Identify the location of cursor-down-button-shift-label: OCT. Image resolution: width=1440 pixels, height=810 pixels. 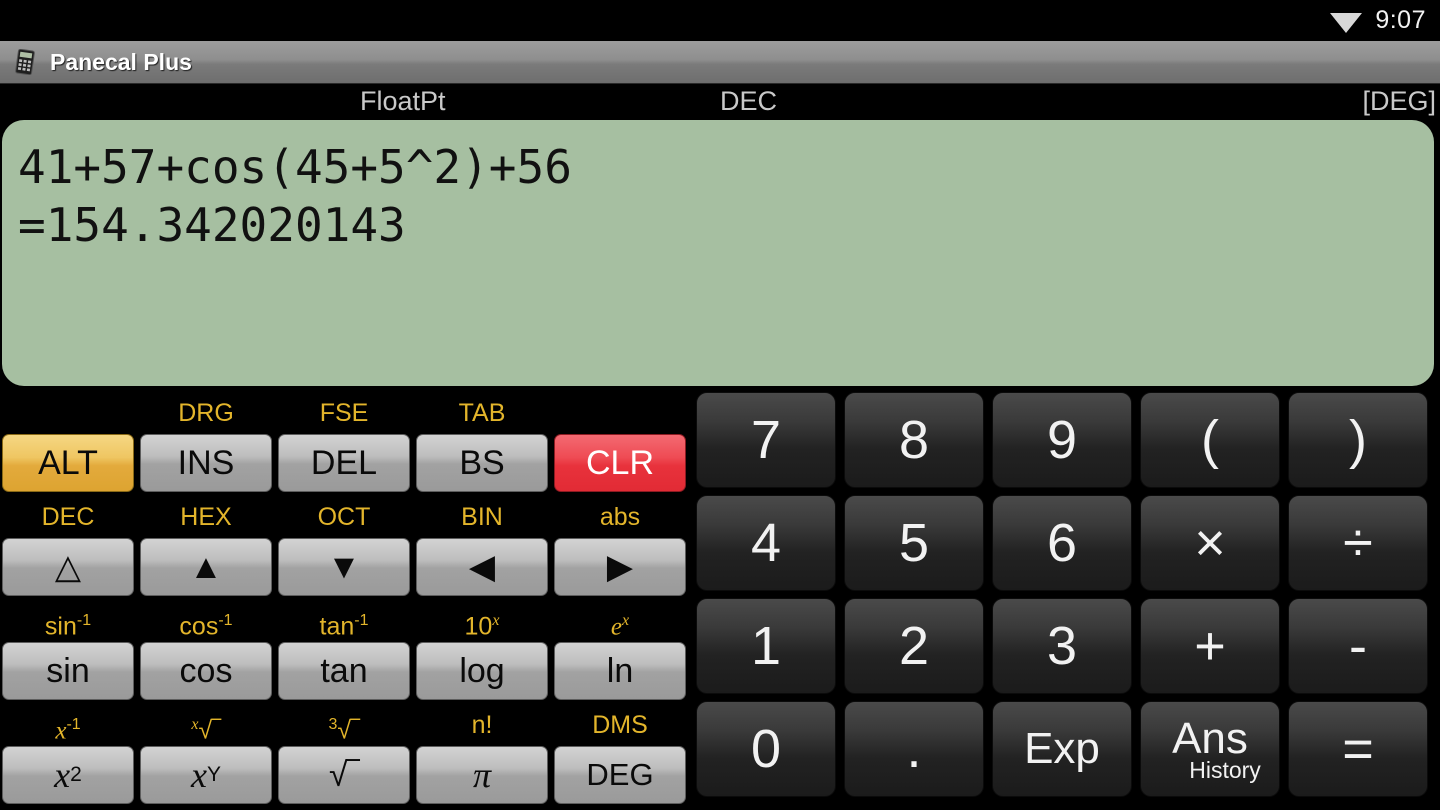
(344, 517).